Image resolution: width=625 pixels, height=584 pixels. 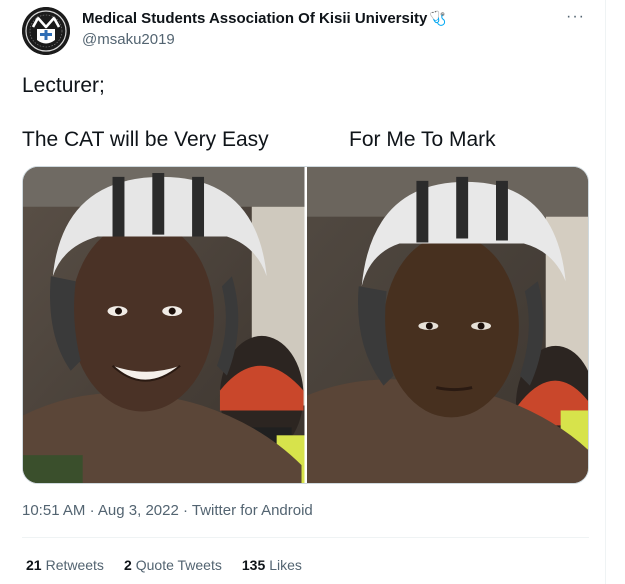 What do you see at coordinates (575, 17) in the screenshot?
I see `more-horizontal-icon: ···` at bounding box center [575, 17].